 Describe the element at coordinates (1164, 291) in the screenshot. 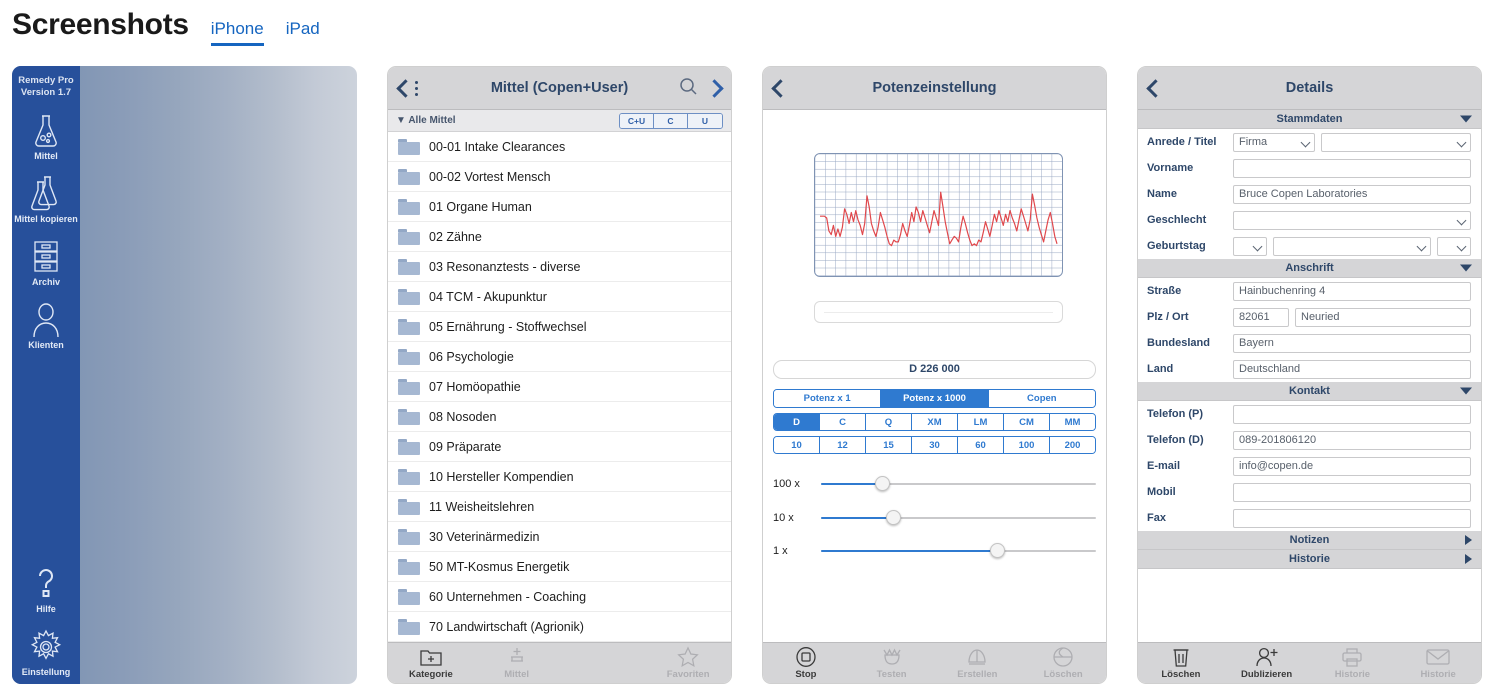

I see `field-label: Straße` at that location.